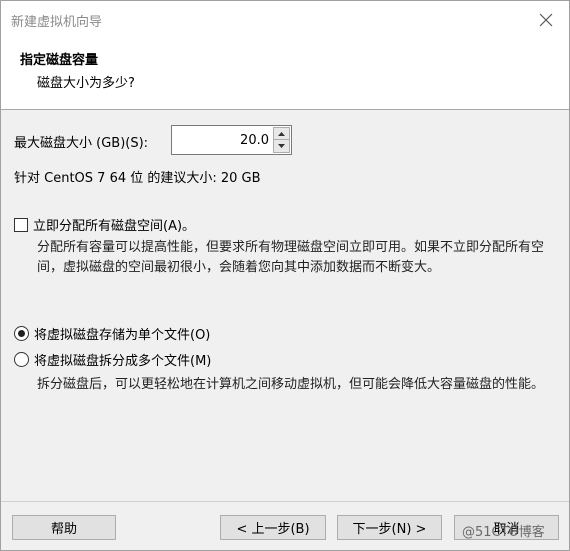  I want to click on spin-buttons, so click(281, 140).